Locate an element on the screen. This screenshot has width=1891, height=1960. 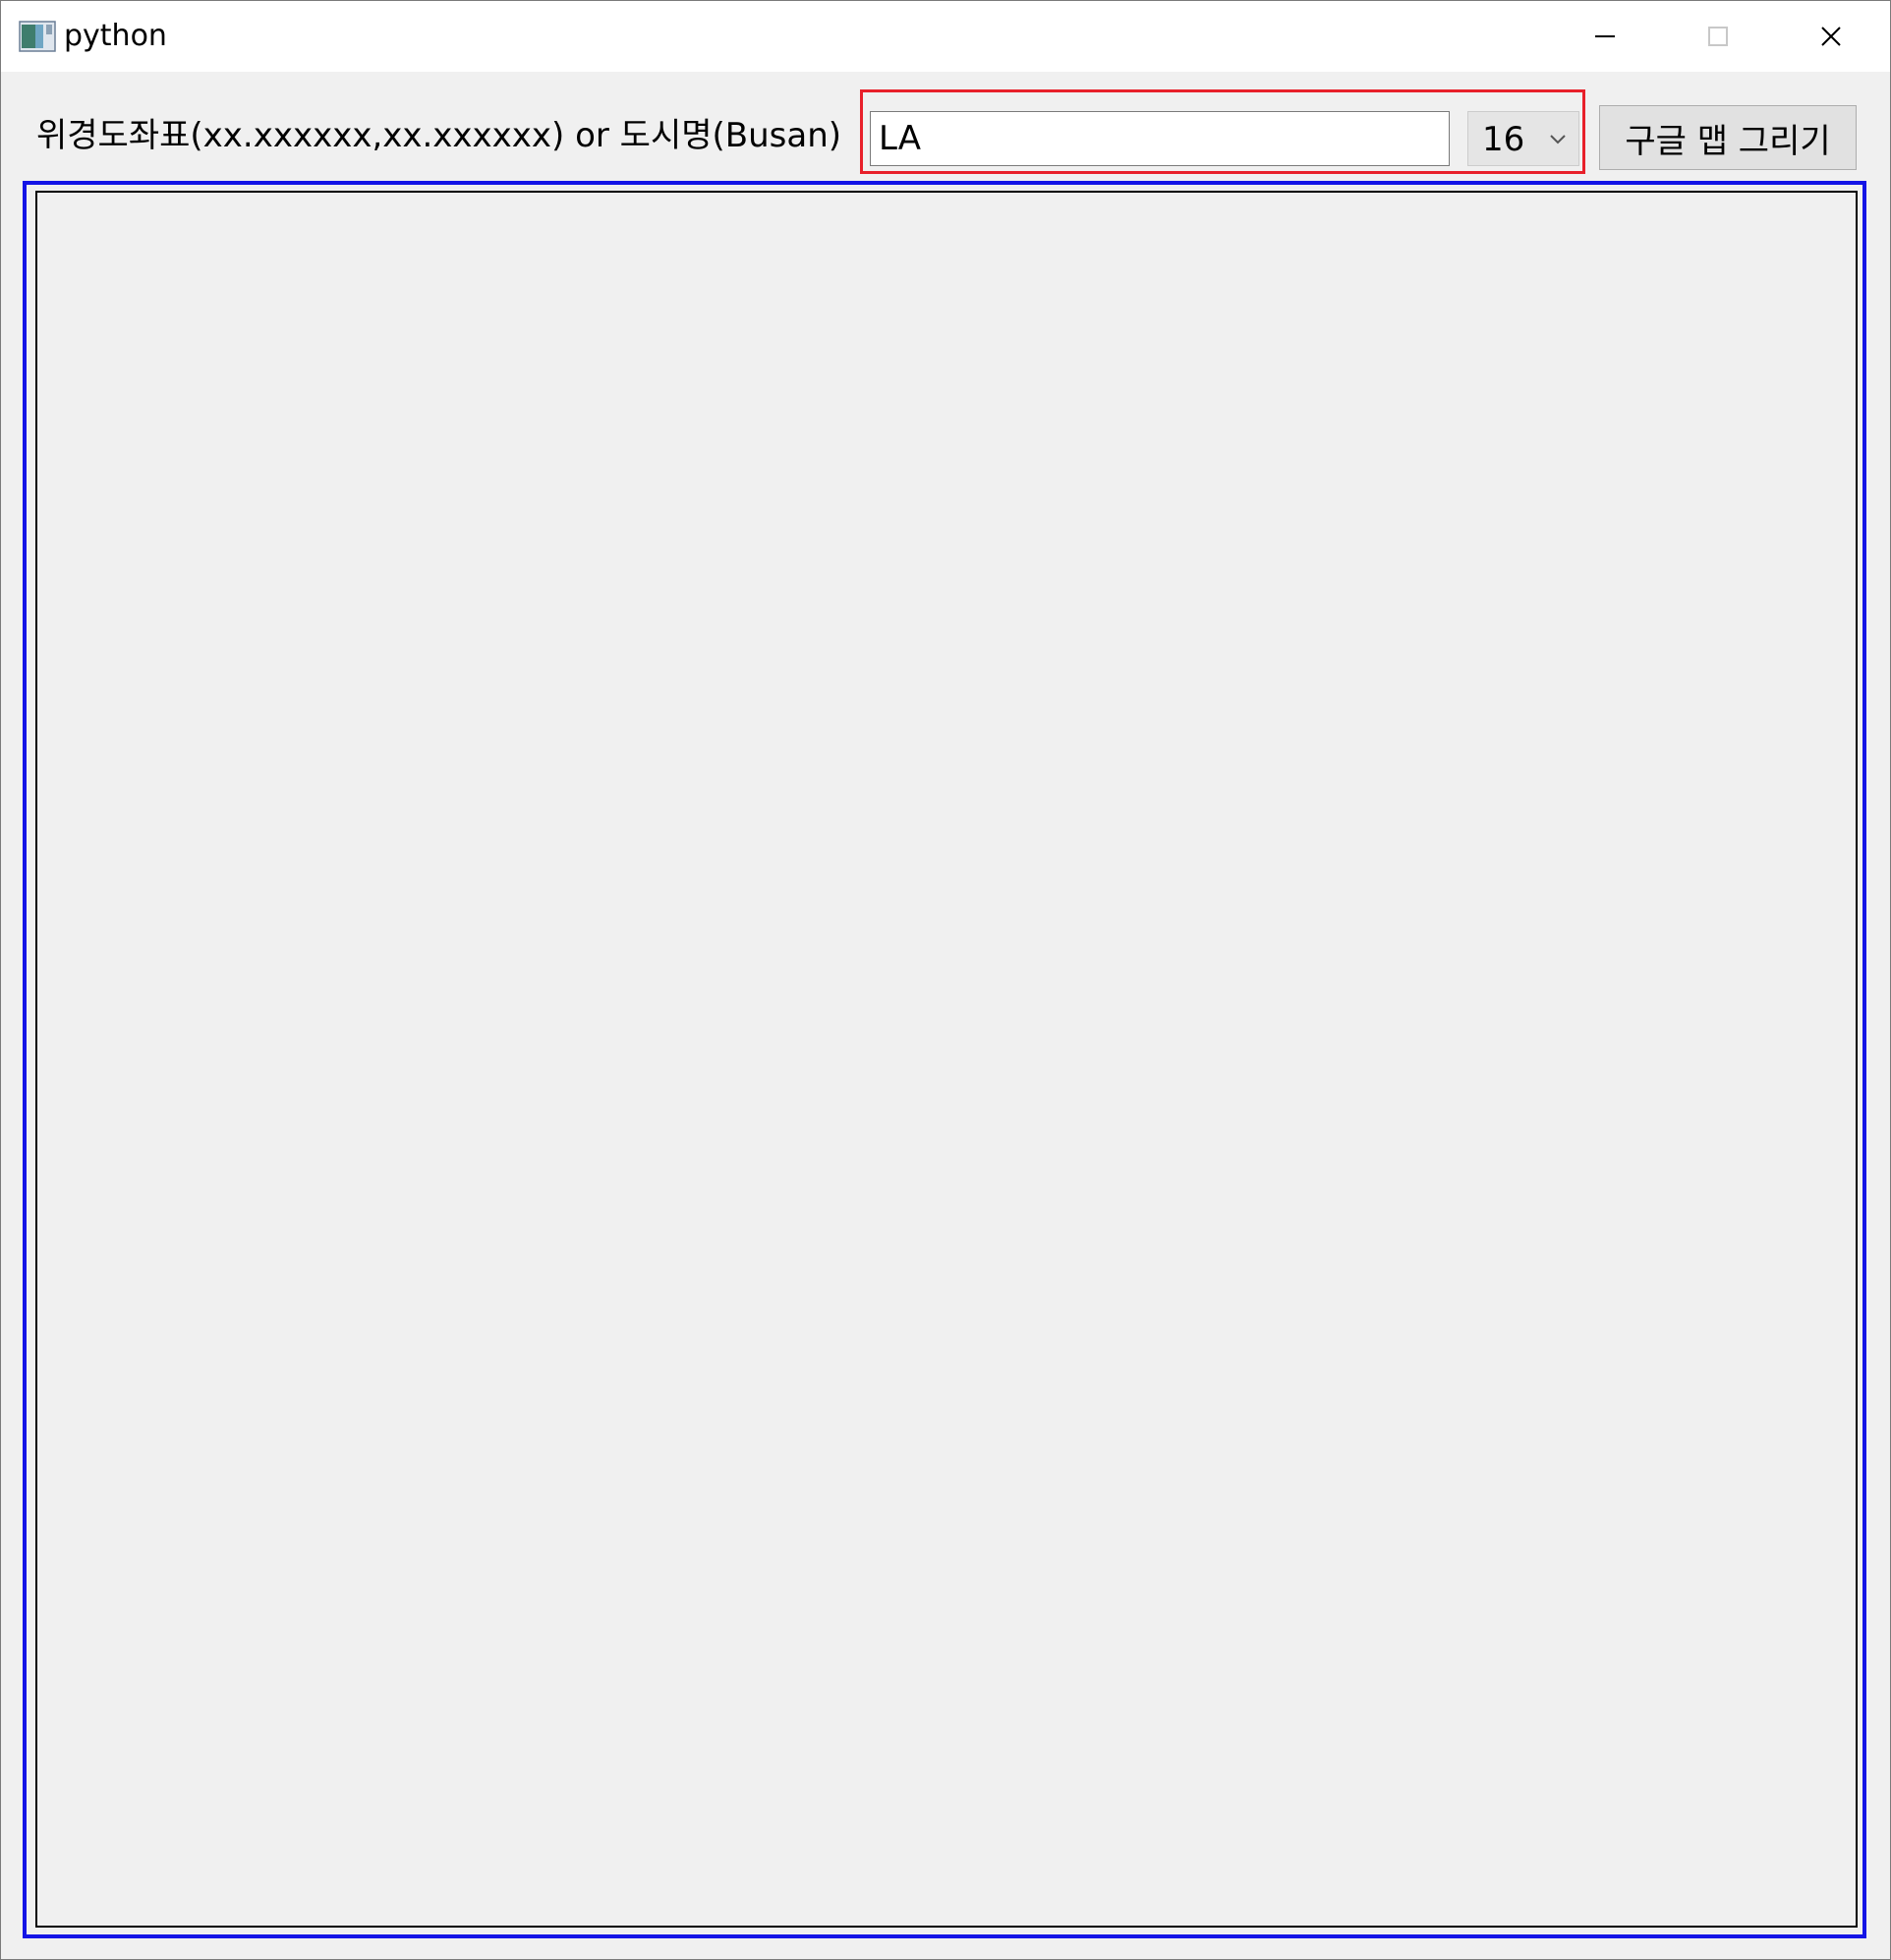
minimize-icon is located at coordinates (1604, 36).